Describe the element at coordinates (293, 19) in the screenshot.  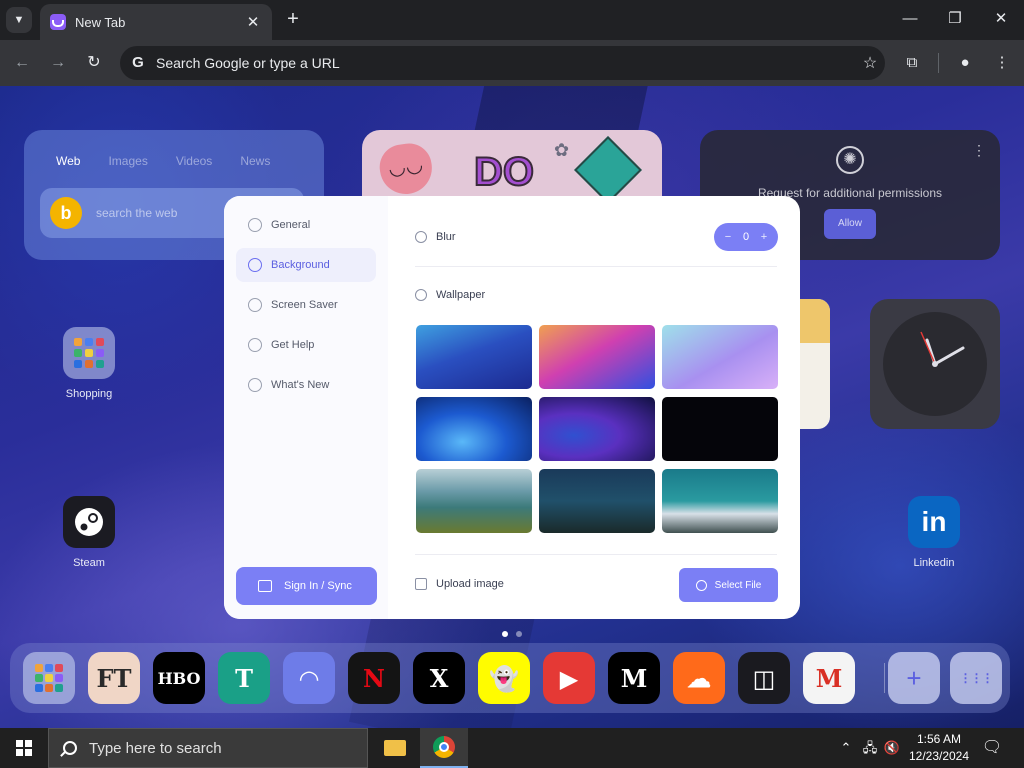
I see `new-tab-button: +` at that location.